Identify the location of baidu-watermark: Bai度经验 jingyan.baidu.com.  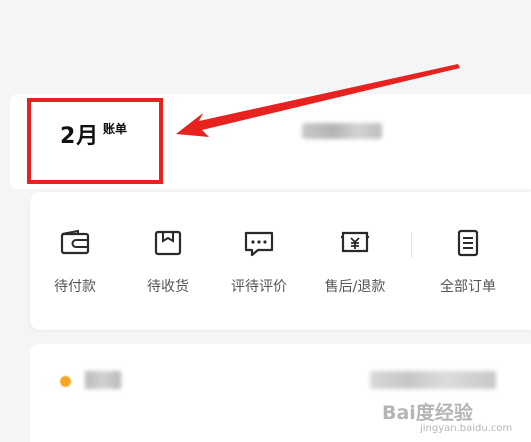
(447, 416).